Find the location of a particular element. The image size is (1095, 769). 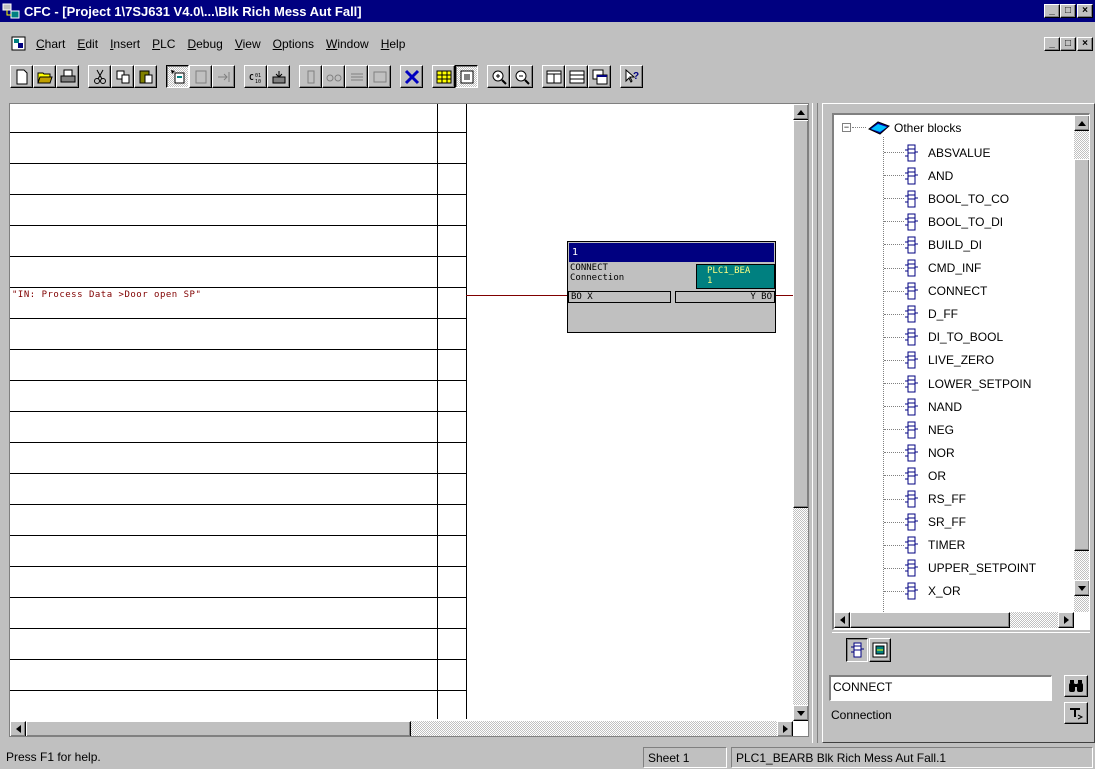

monitor-on-button is located at coordinates (356, 76).